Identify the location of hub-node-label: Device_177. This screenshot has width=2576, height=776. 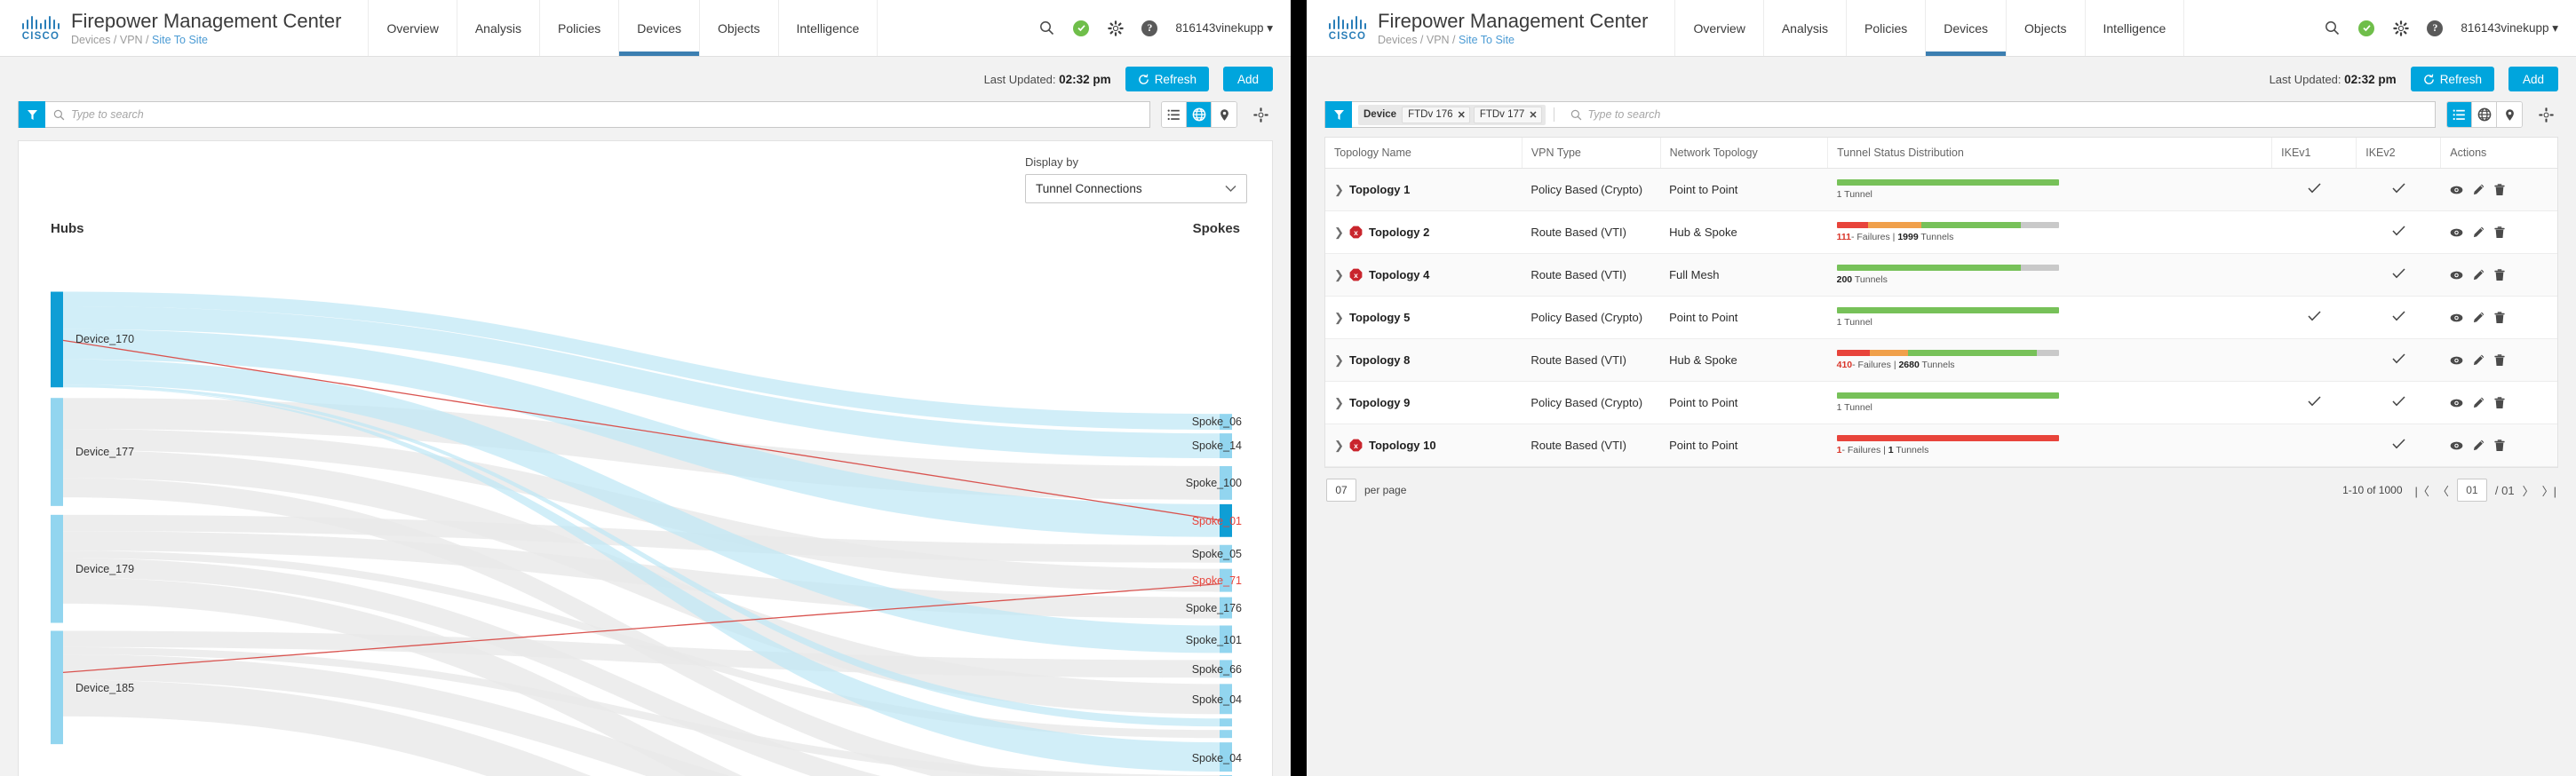
(105, 452).